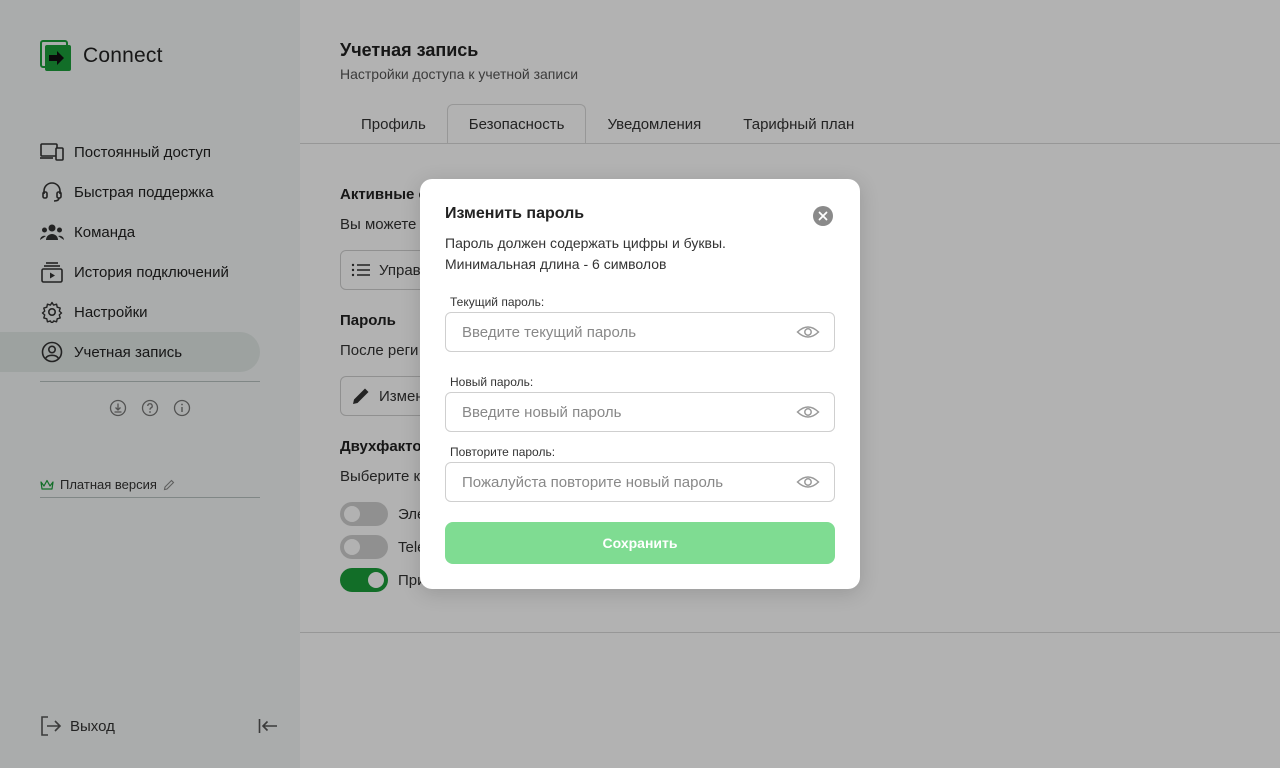 The height and width of the screenshot is (768, 1280). I want to click on new-password-label: Новый пароль:, so click(492, 382).